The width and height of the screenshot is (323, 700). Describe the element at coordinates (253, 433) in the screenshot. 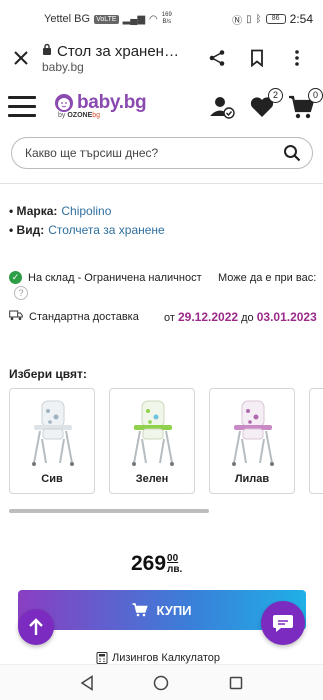

I see `highchair-purple-image` at that location.